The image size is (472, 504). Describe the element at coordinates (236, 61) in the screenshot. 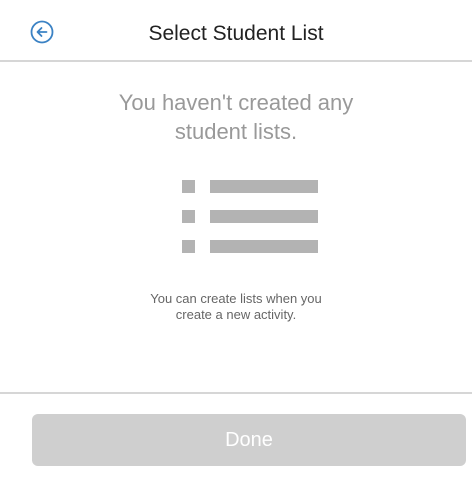

I see `header-divider` at that location.